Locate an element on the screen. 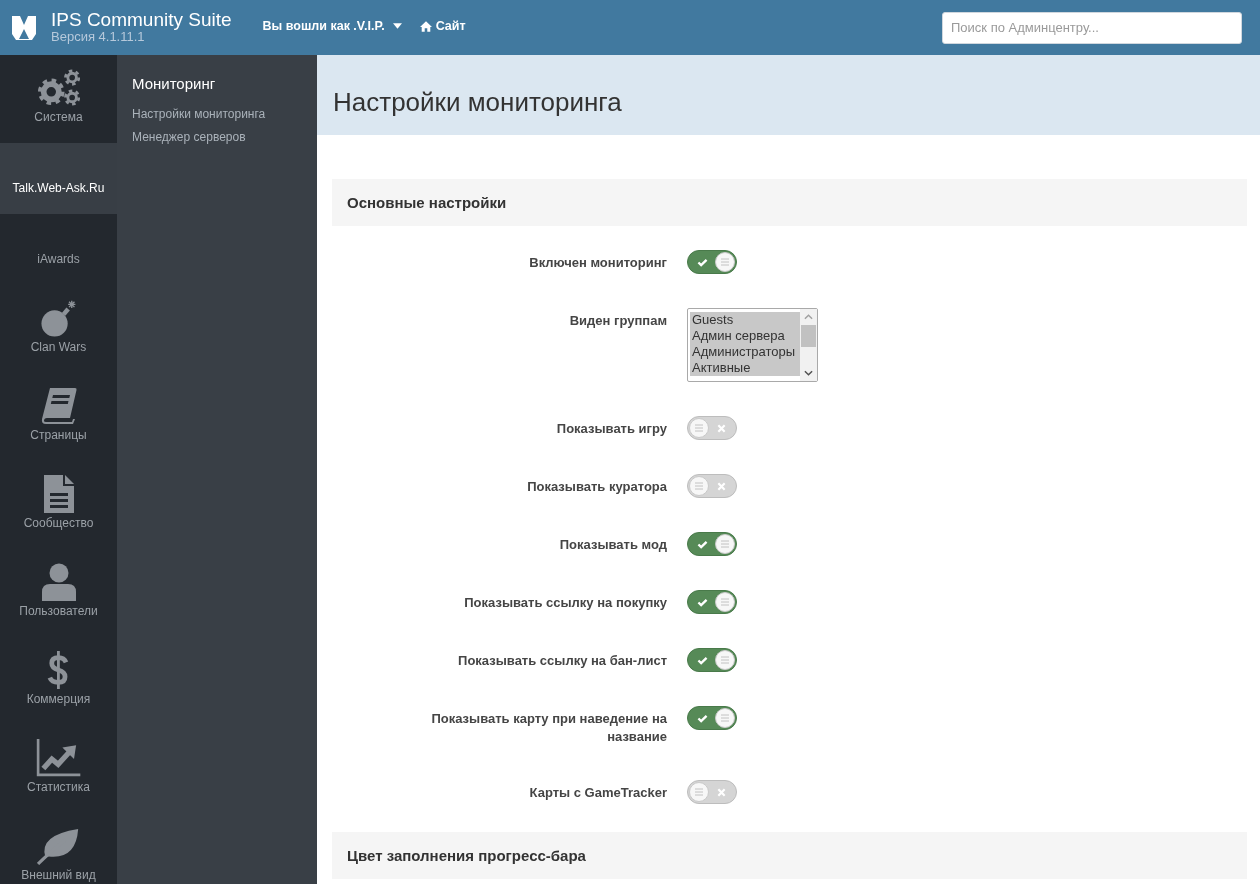 This screenshot has width=1260, height=884. listbox-option: Guests is located at coordinates (745, 320).